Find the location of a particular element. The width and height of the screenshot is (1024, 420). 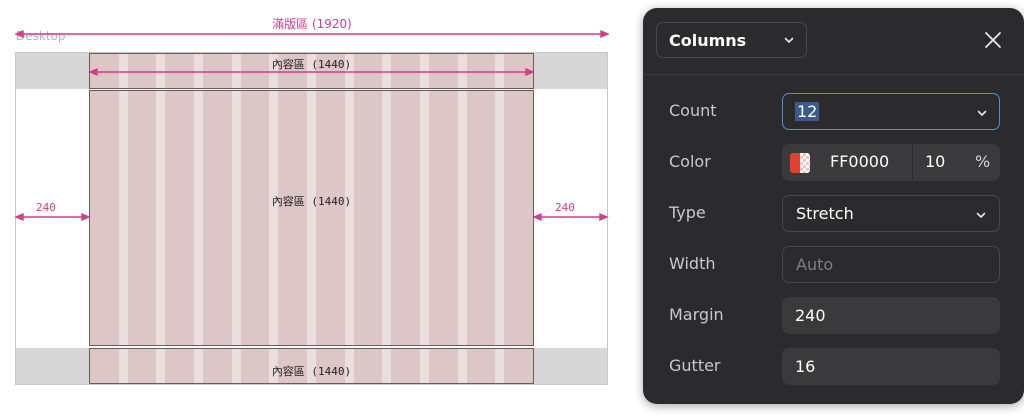

count-label: Count is located at coordinates (693, 110).